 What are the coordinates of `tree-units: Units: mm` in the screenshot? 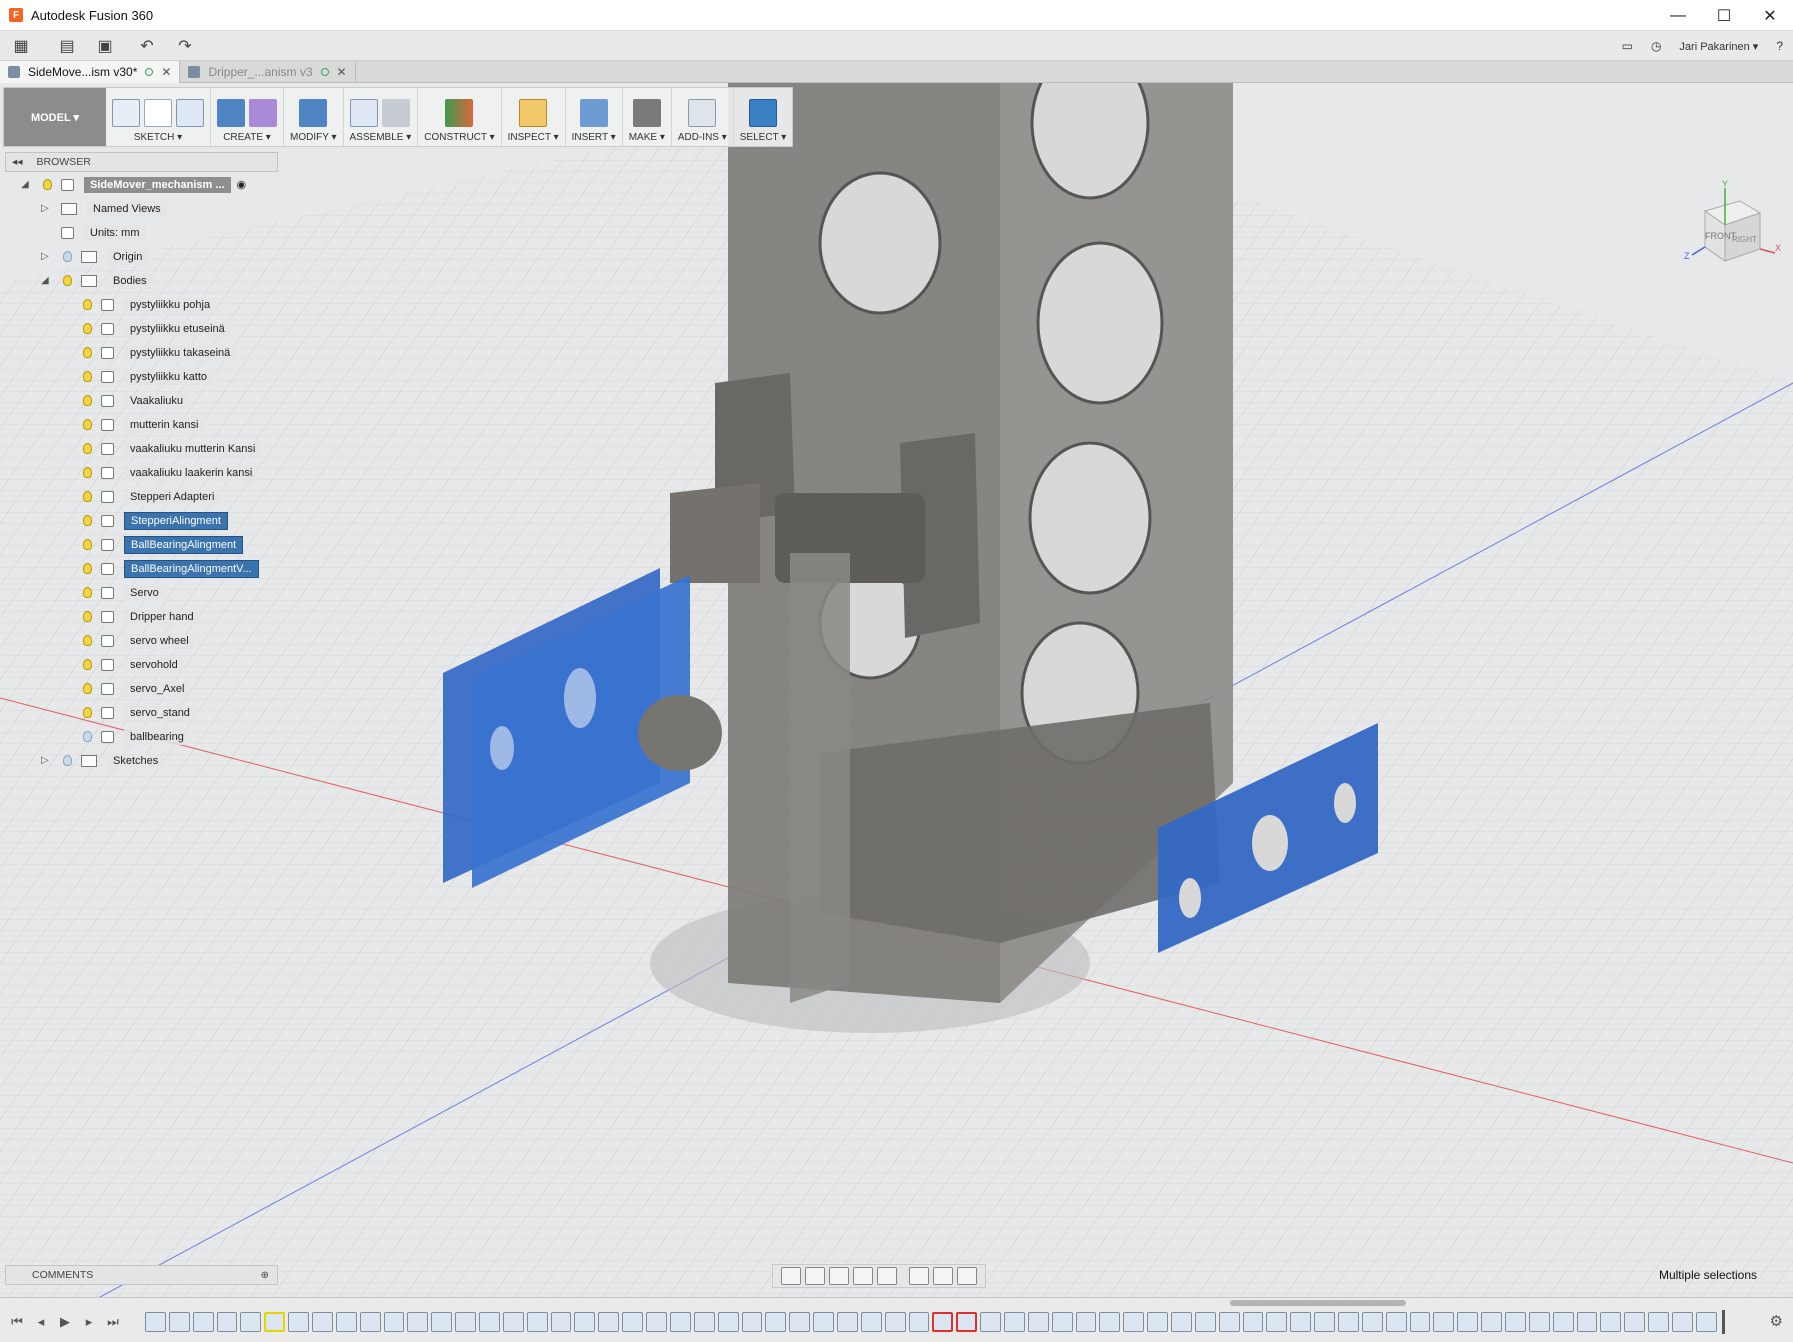 It's located at (93, 232).